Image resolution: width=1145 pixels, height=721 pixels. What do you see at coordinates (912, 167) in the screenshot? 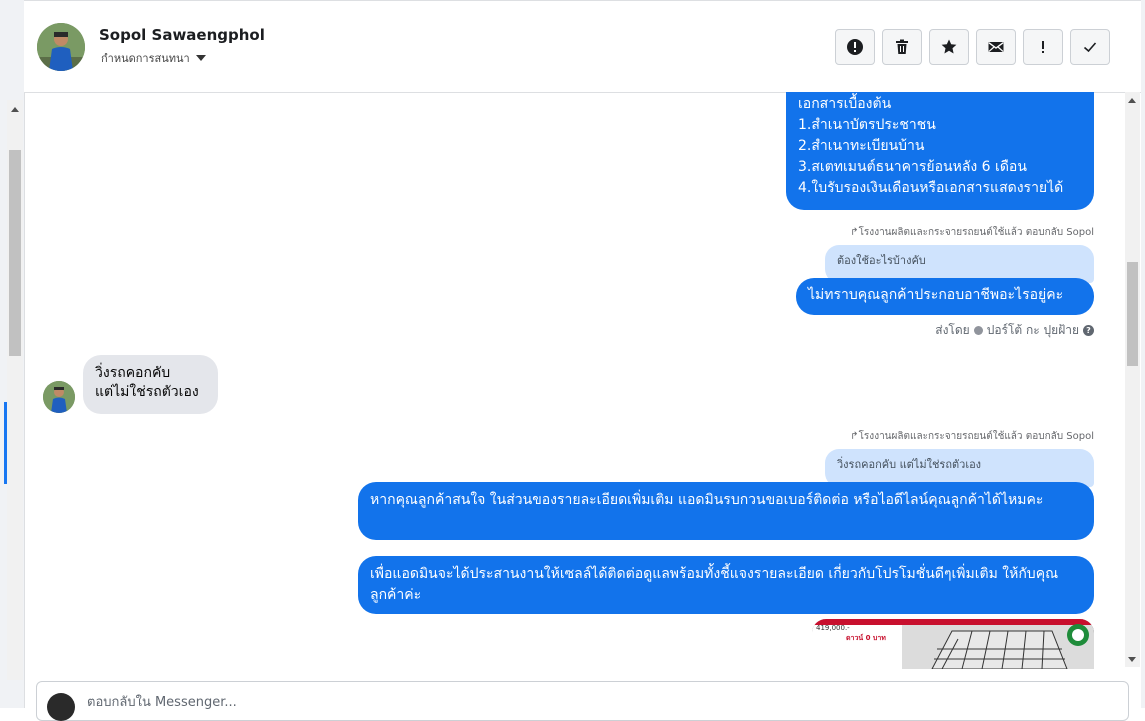
I see `message-line: 3.สเตทเมนต์ธนาคารย้อนหลัง 6 เดือน` at bounding box center [912, 167].